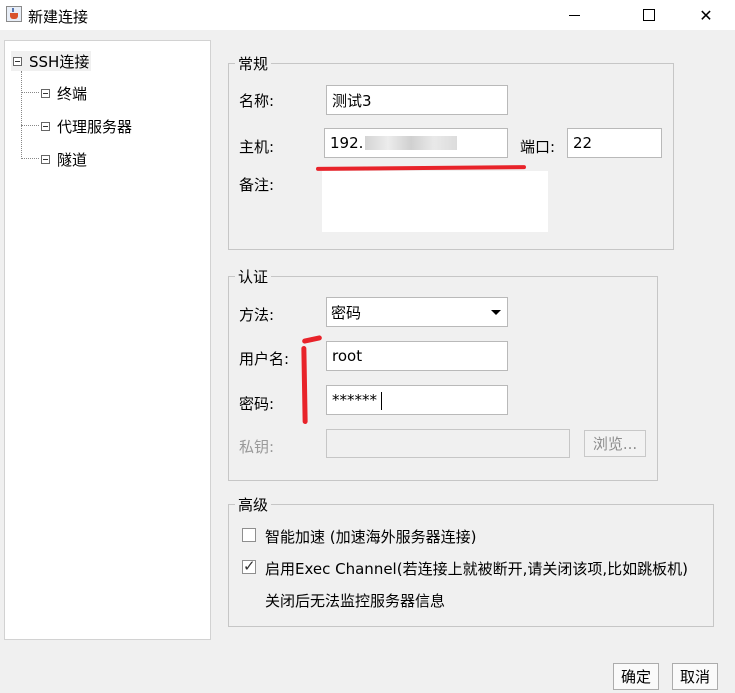  I want to click on tree-root-label: SSH连接, so click(59, 61).